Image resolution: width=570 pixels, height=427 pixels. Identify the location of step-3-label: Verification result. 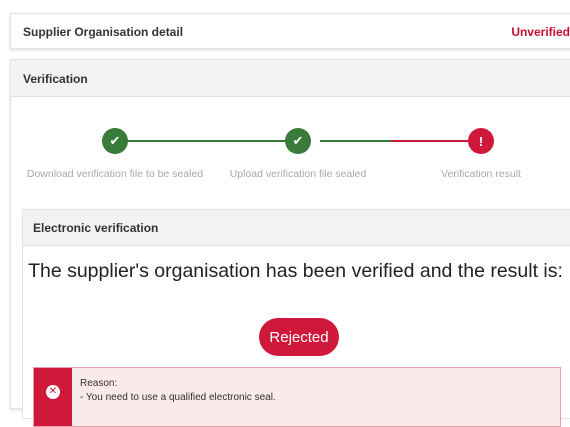
(481, 174).